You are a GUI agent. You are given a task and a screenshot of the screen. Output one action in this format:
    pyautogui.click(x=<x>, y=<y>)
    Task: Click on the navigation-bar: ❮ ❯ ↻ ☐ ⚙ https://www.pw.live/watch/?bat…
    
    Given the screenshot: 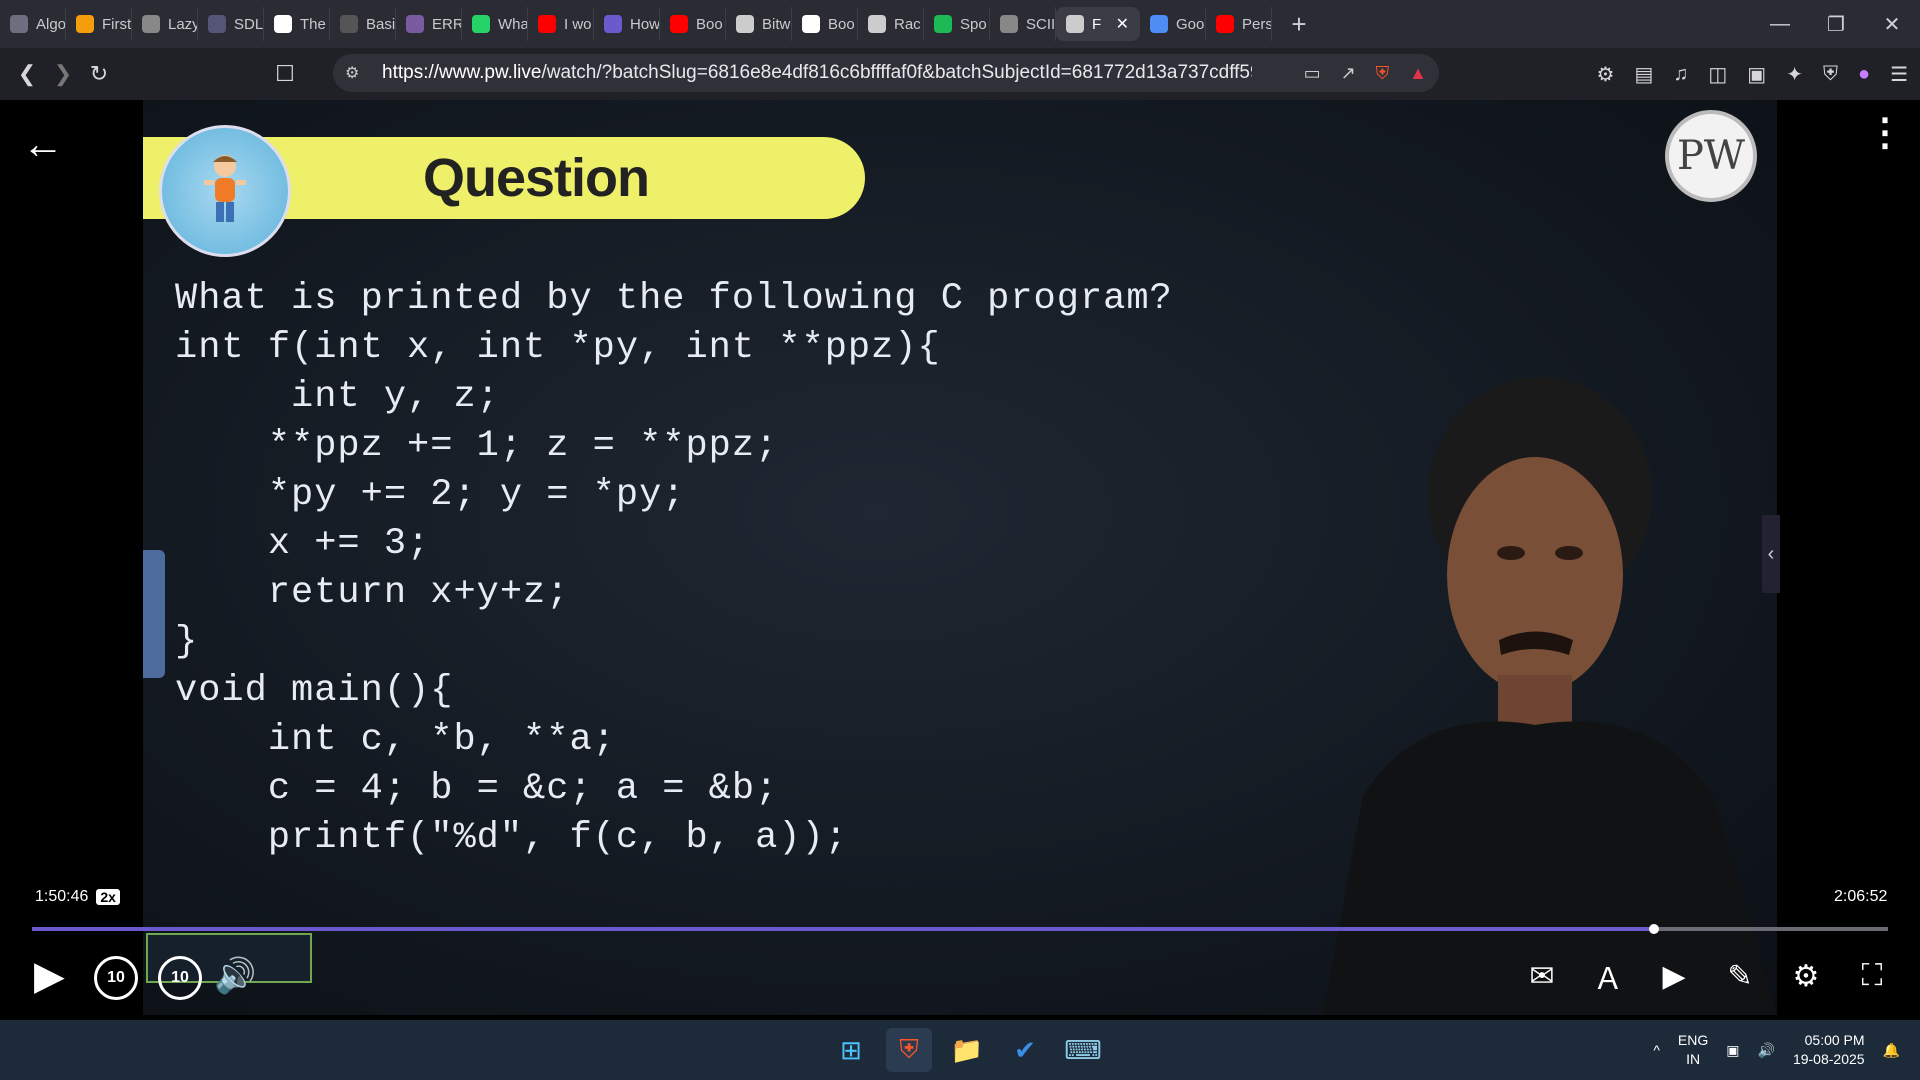 What is the action you would take?
    pyautogui.click(x=960, y=74)
    